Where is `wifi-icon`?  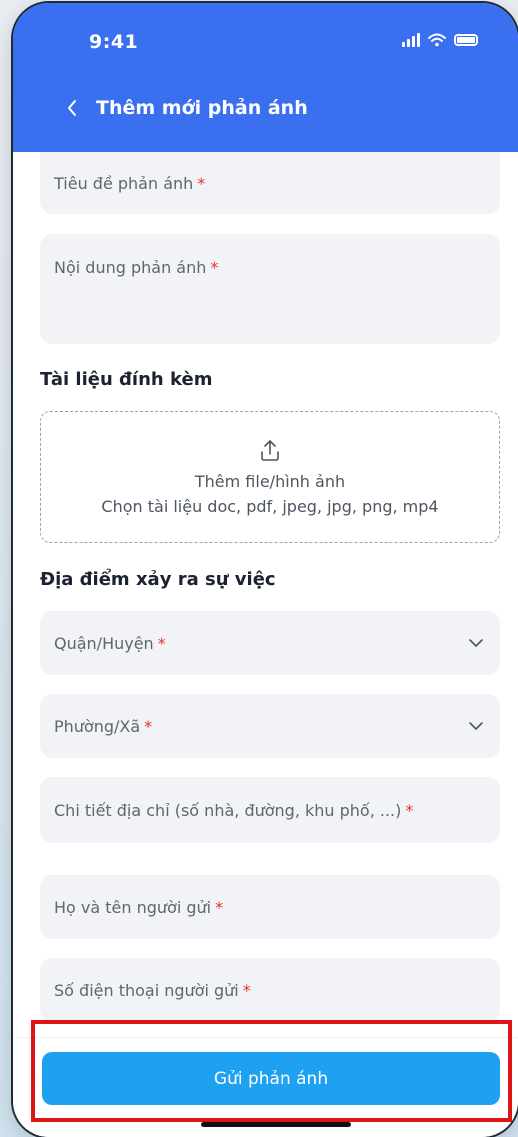 wifi-icon is located at coordinates (437, 40).